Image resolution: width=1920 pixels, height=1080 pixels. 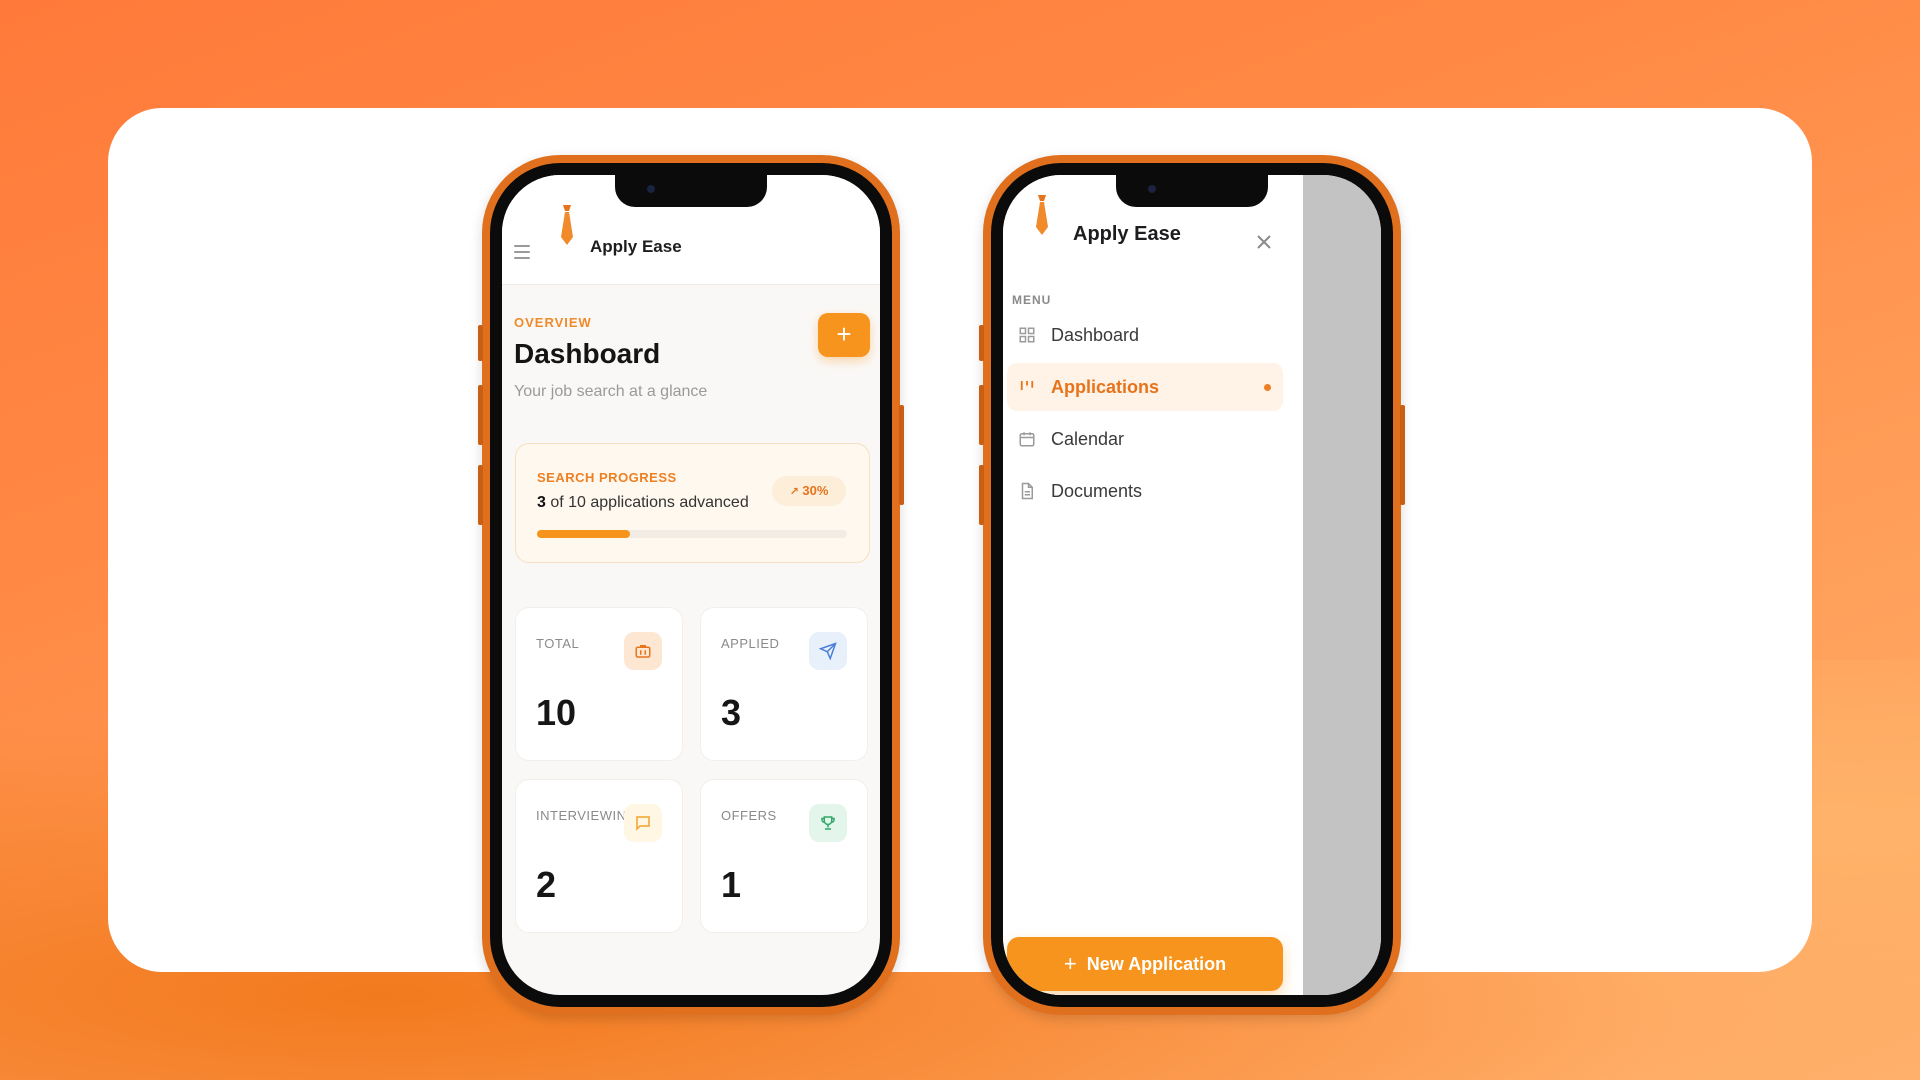 What do you see at coordinates (587, 815) in the screenshot?
I see `stat-label: INTERVIEWING` at bounding box center [587, 815].